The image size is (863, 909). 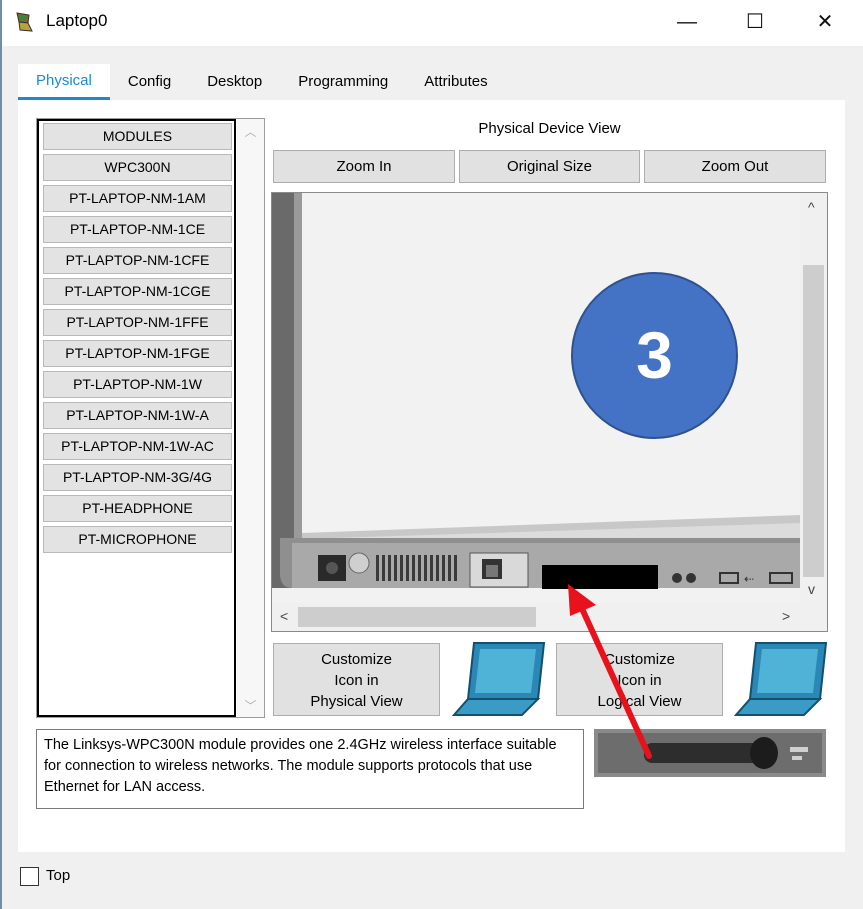 I want to click on scroll-up-icon: ︿, so click(x=250, y=131).